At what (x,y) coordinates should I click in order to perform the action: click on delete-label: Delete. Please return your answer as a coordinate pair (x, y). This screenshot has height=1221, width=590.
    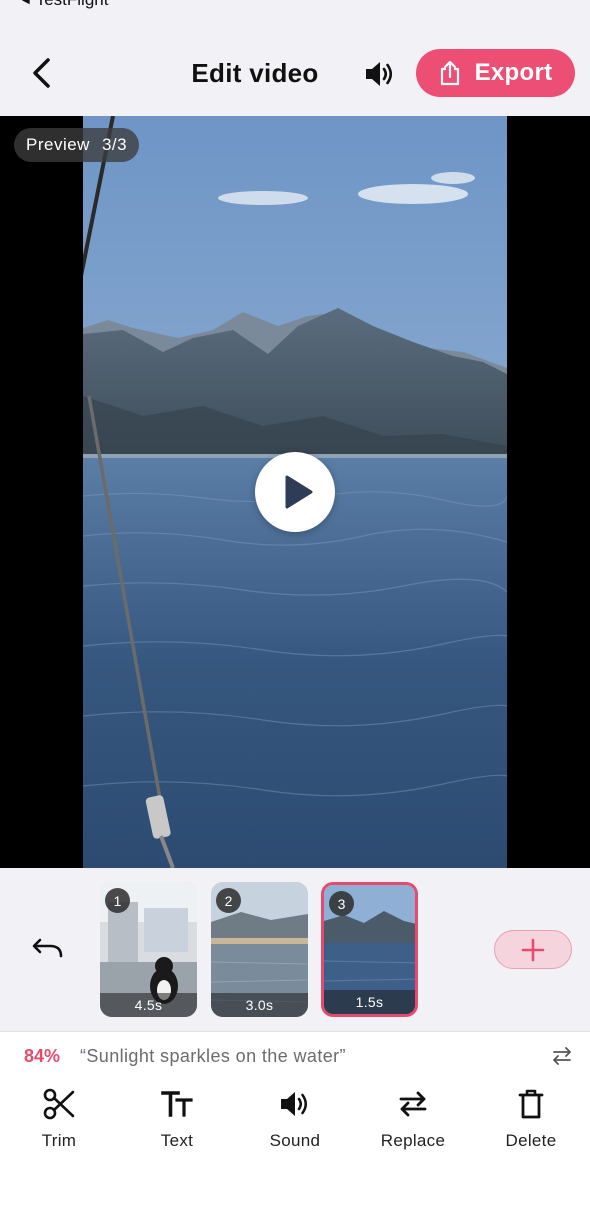
    Looking at the image, I should click on (531, 1140).